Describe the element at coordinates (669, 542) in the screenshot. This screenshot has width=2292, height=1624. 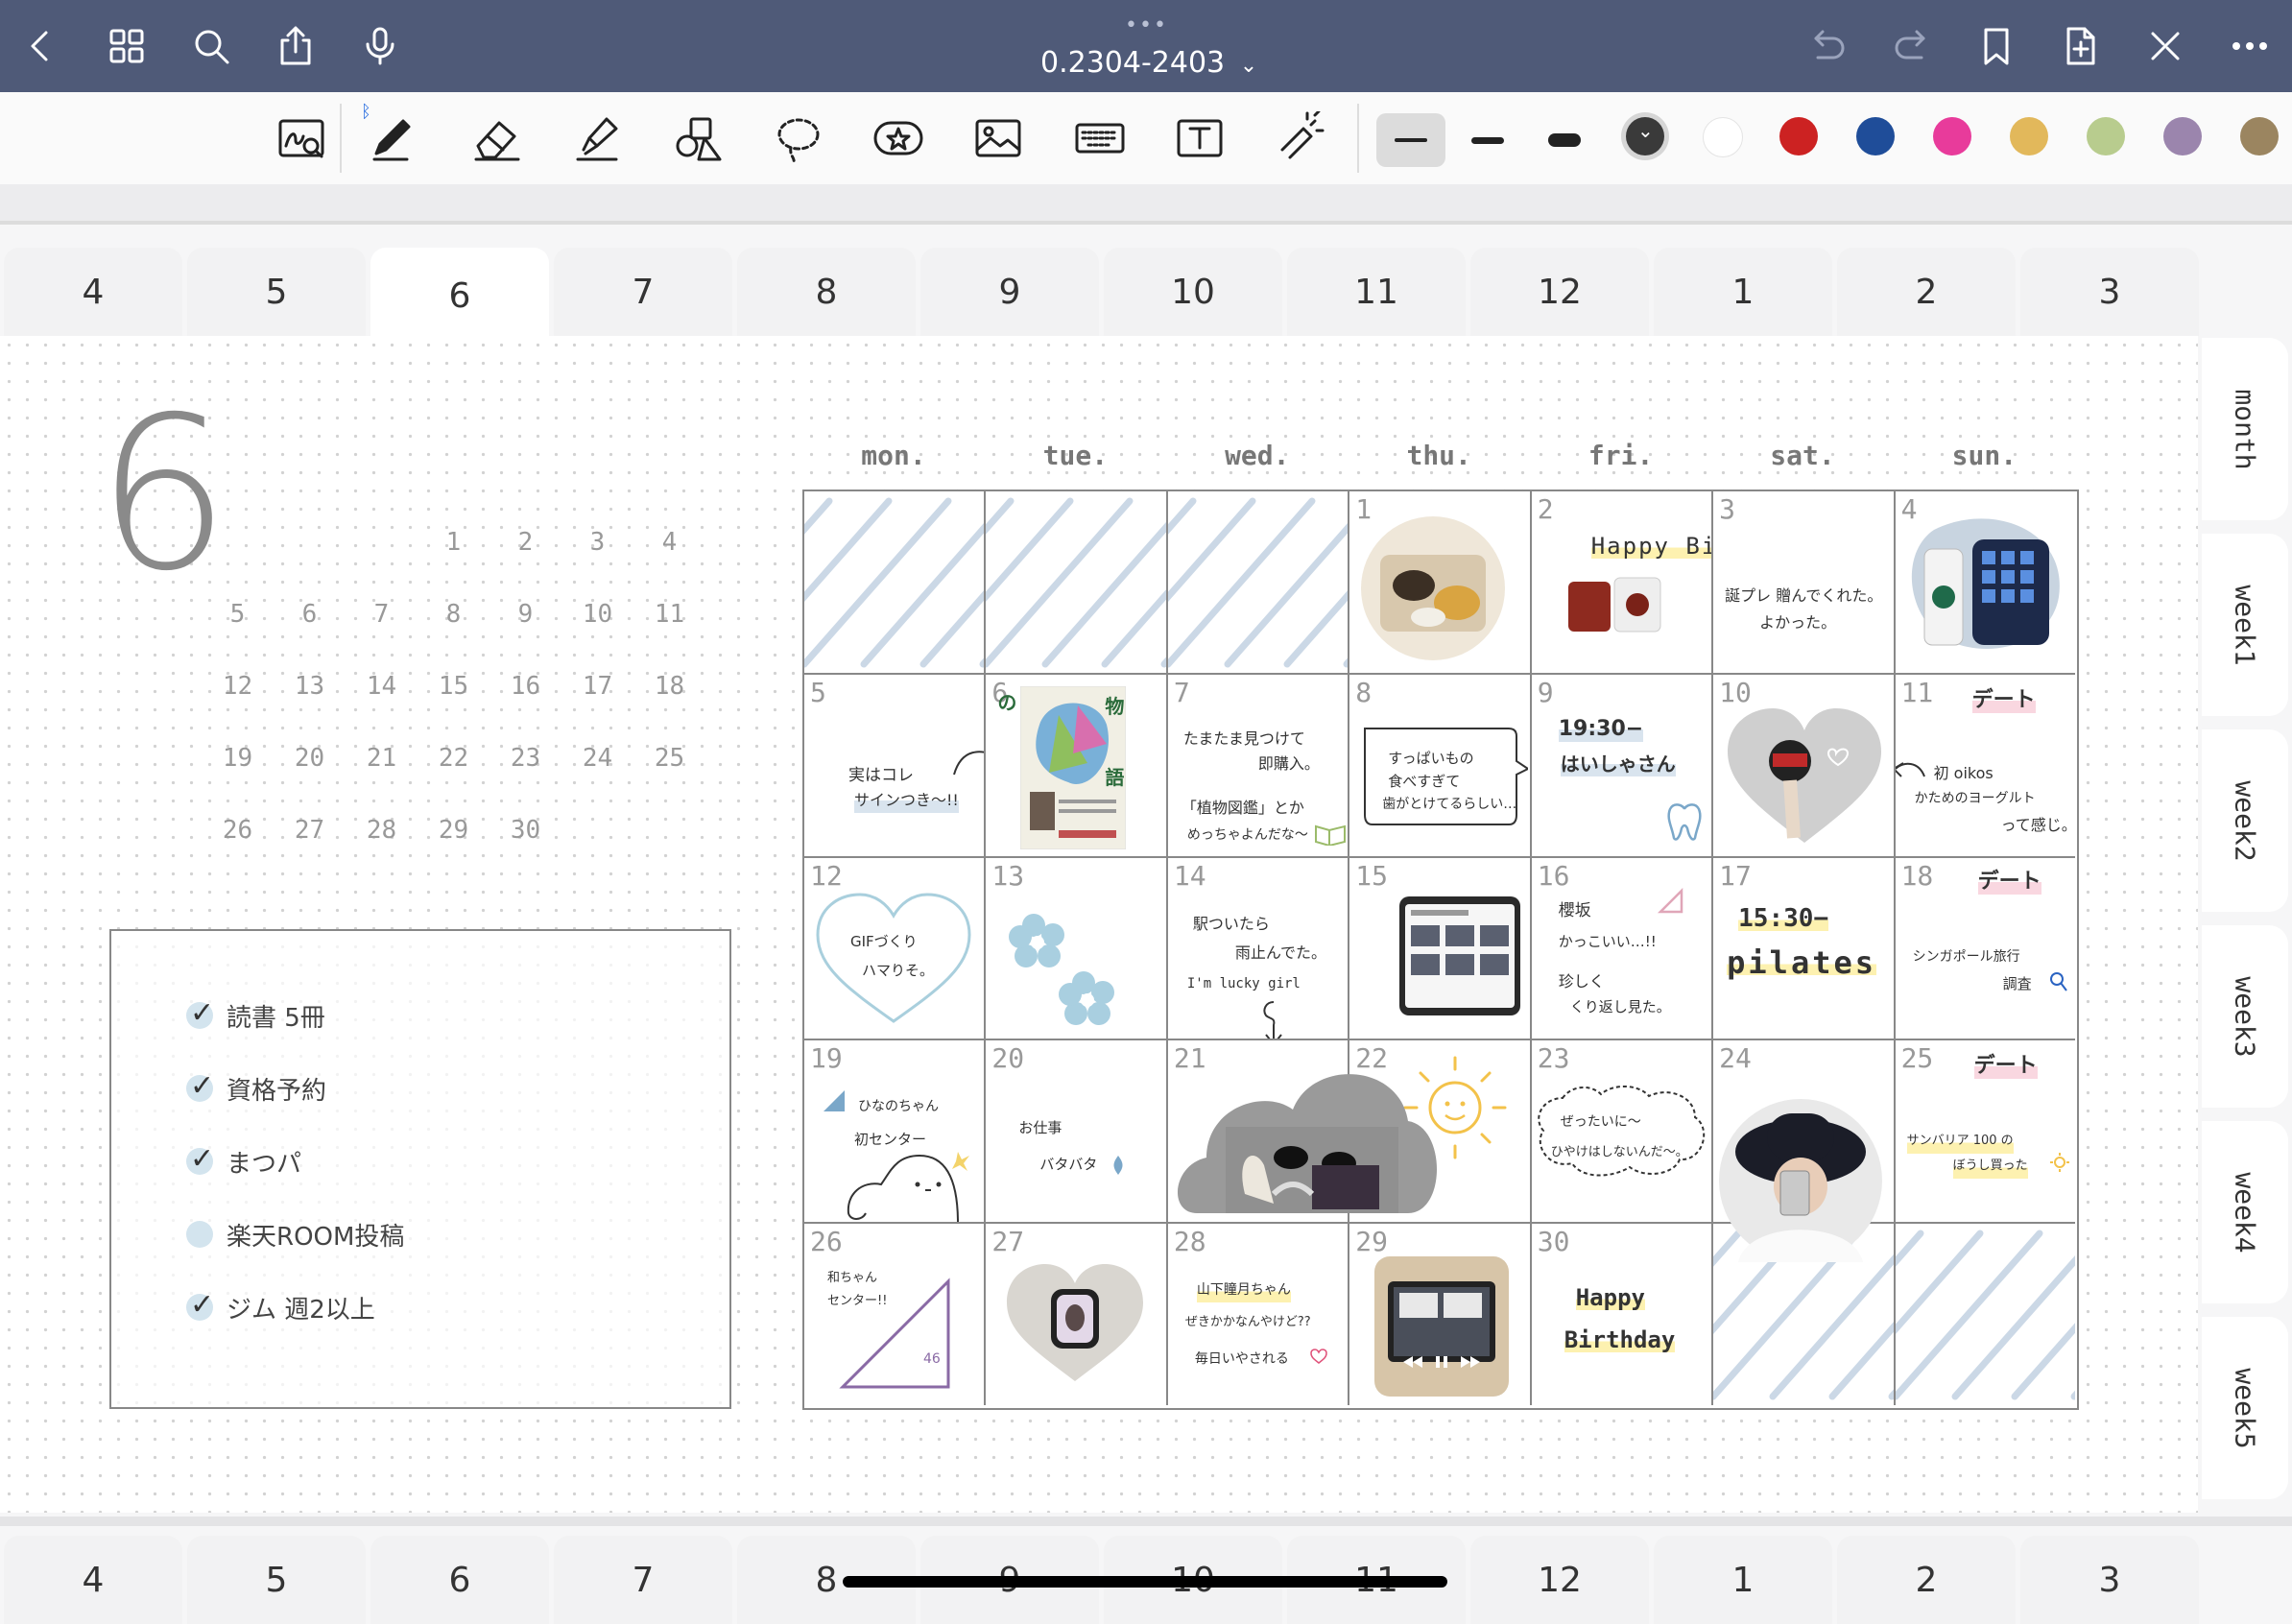
I see `mini-calendar-day: 4` at that location.